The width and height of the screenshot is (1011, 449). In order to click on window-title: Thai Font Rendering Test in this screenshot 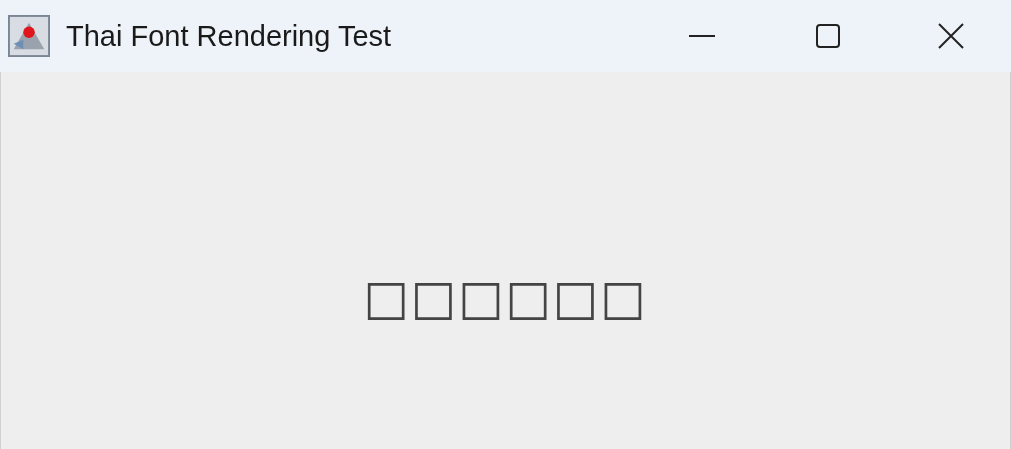, I will do `click(229, 36)`.